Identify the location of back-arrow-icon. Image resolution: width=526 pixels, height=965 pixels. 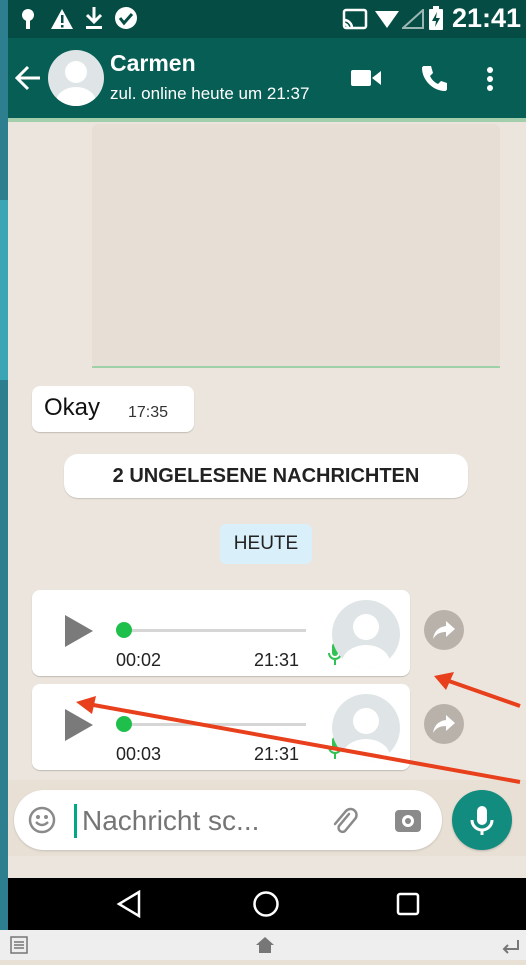
(29, 80).